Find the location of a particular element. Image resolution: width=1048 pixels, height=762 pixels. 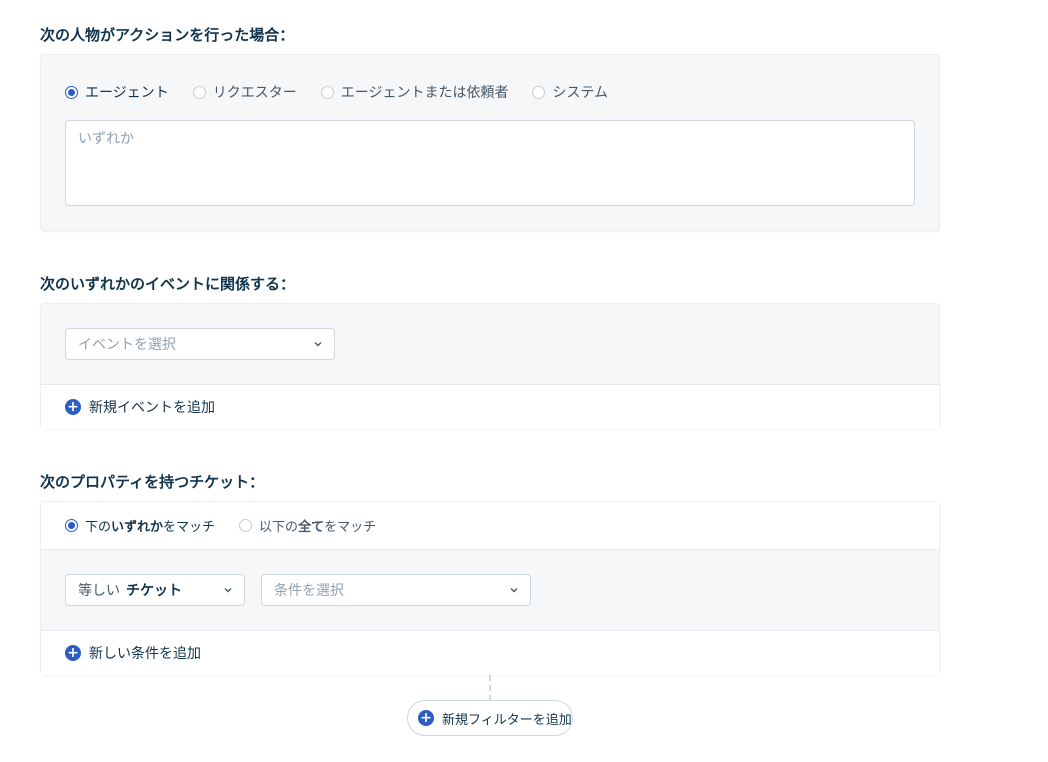

condition-select: 条件を選択 is located at coordinates (396, 590).